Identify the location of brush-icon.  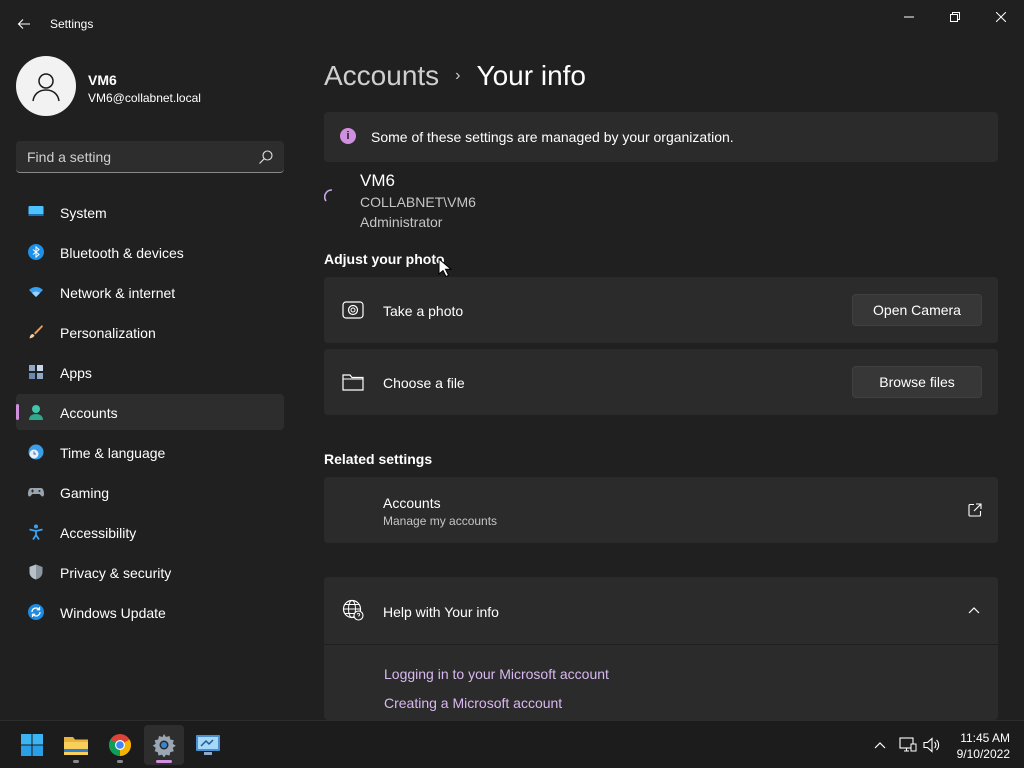
(36, 332).